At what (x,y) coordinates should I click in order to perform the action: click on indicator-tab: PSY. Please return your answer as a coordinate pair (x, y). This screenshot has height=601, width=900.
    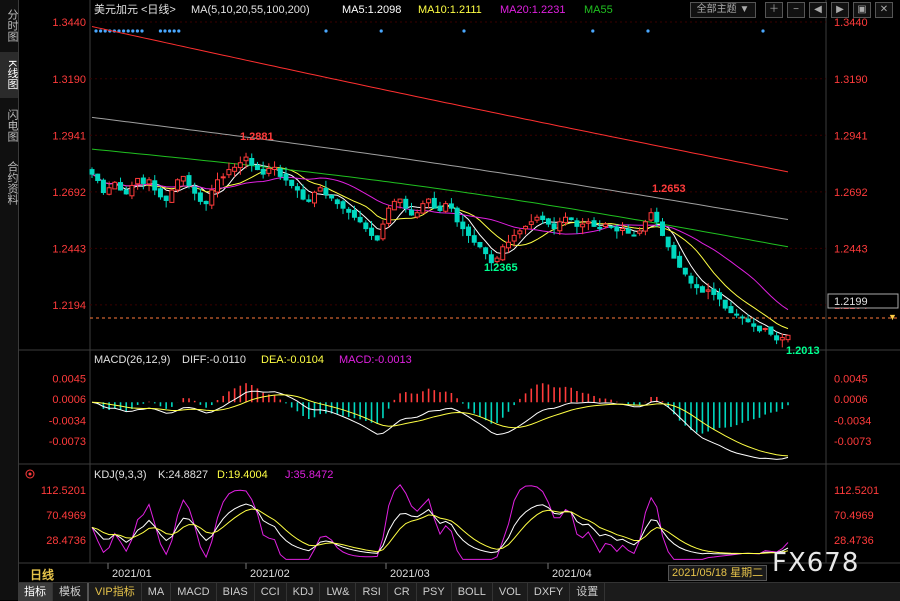
    Looking at the image, I should click on (434, 592).